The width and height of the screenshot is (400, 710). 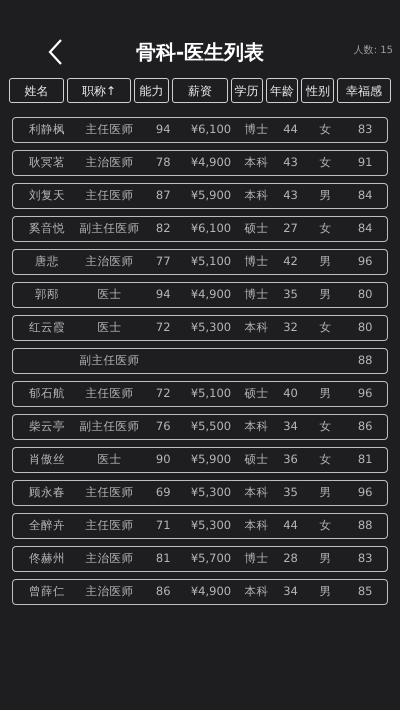 What do you see at coordinates (200, 394) in the screenshot?
I see `doctor-row: 郁石航 主任医师 72 ¥5,100 硕士 40 男 96` at bounding box center [200, 394].